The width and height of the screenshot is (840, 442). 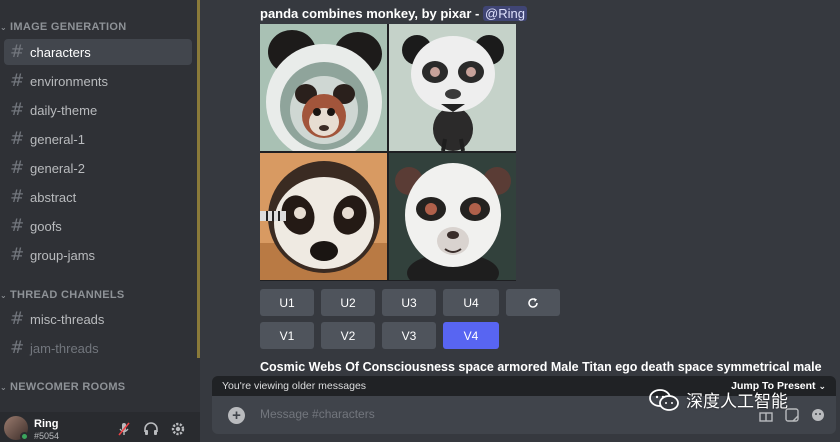 I want to click on channel-label: daily-theme, so click(x=64, y=110).